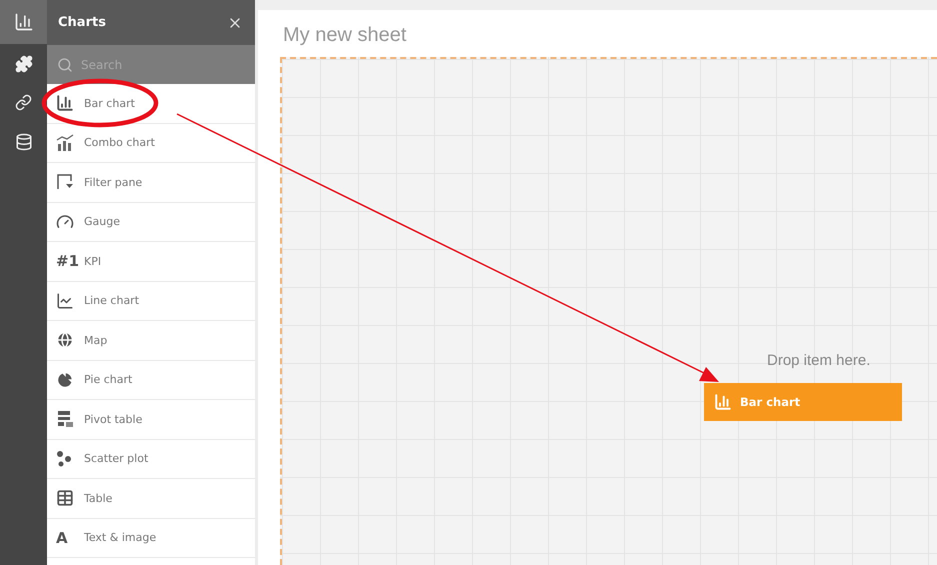  I want to click on link-icon, so click(23, 102).